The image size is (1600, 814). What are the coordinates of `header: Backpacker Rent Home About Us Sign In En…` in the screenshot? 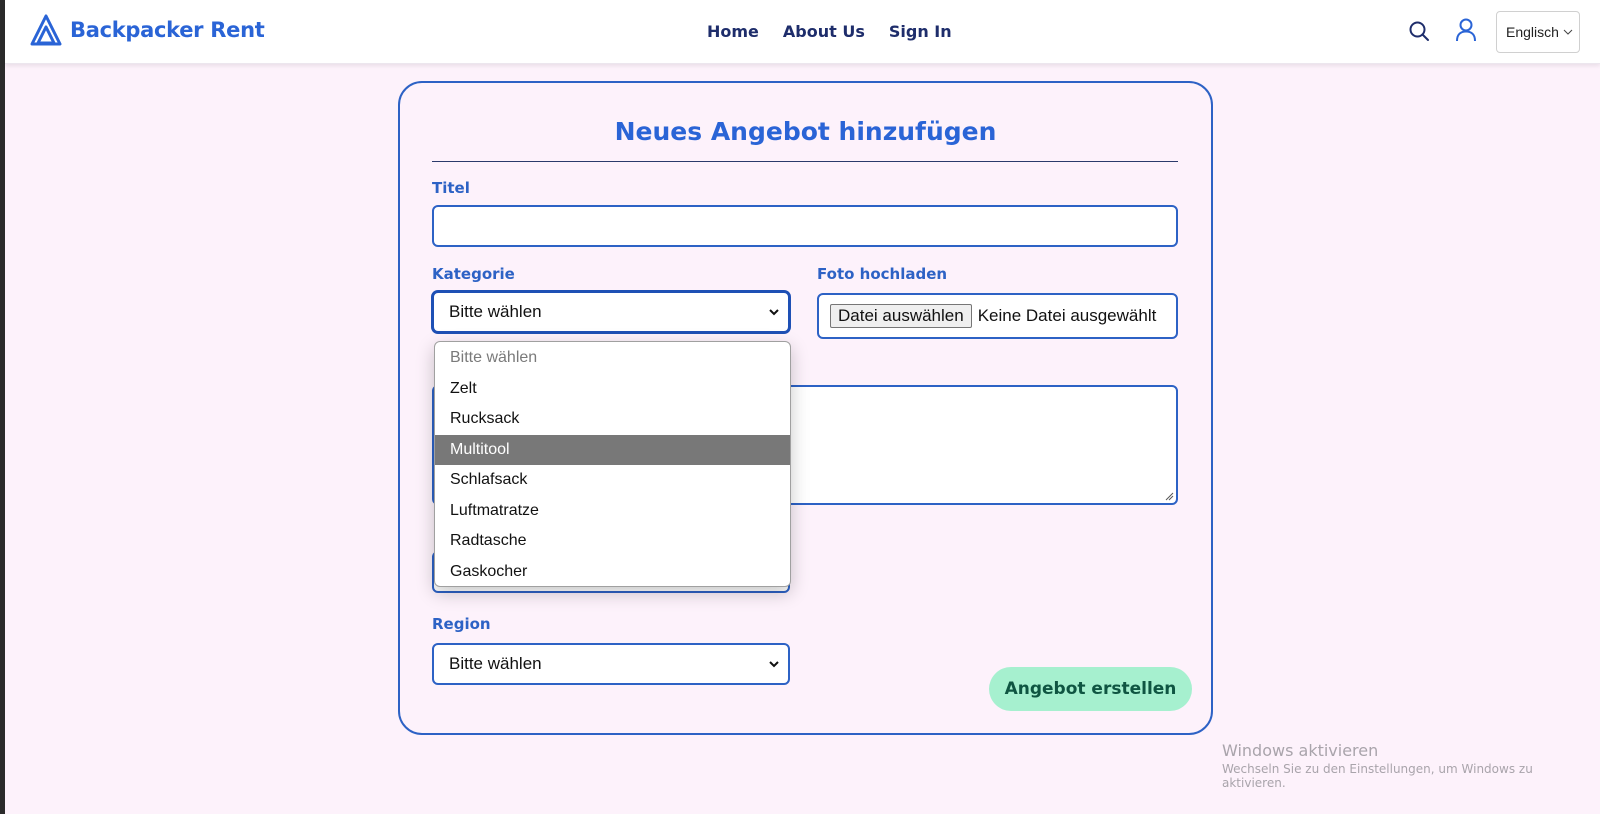 It's located at (802, 32).